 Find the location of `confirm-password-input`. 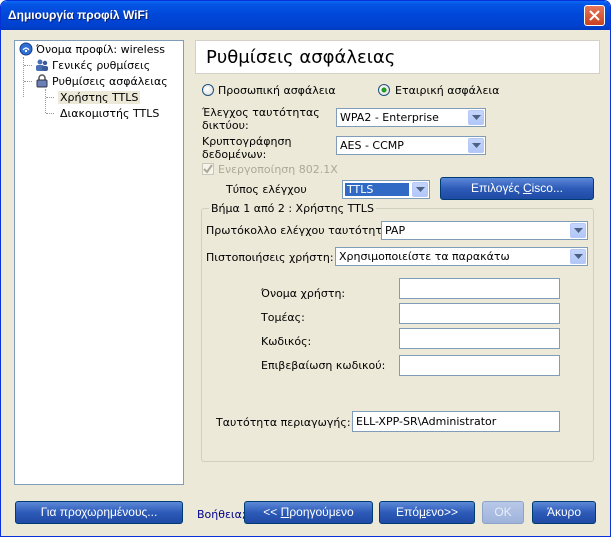

confirm-password-input is located at coordinates (479, 365).